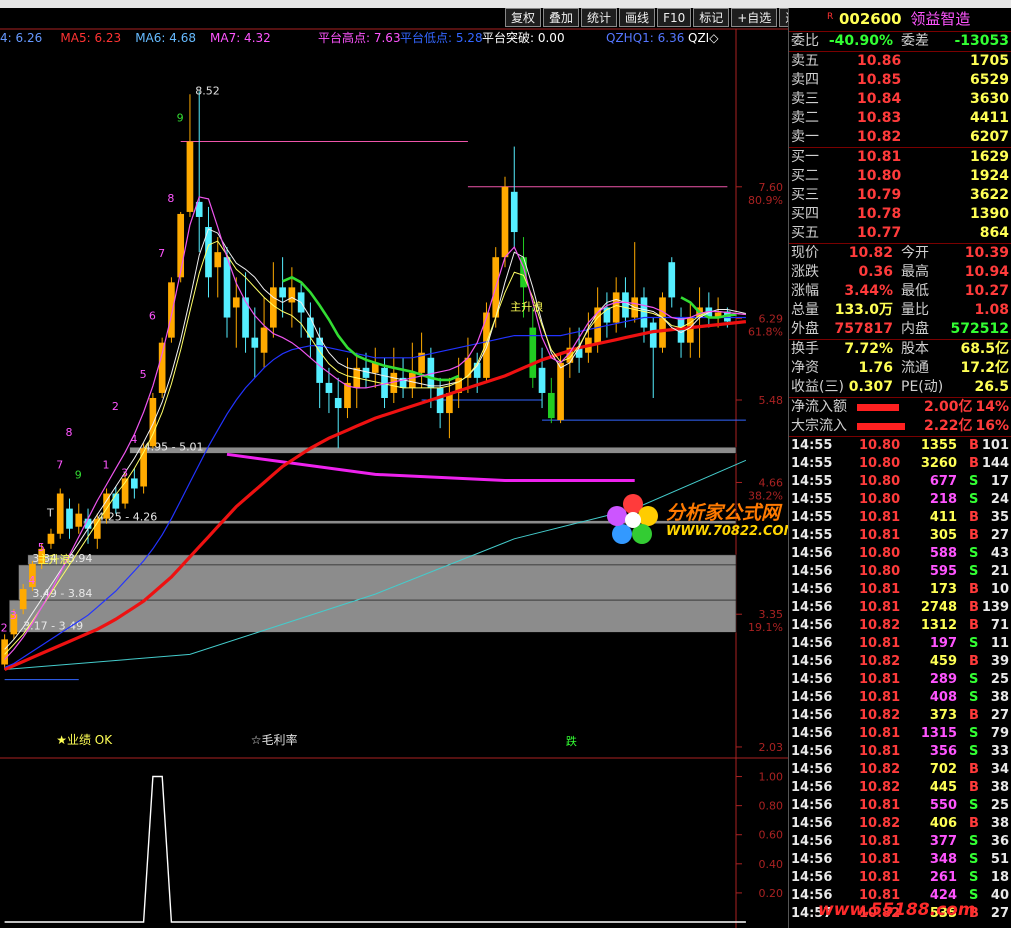 This screenshot has height=928, width=1011. What do you see at coordinates (999, 679) in the screenshot?
I see `tick-count: 25` at bounding box center [999, 679].